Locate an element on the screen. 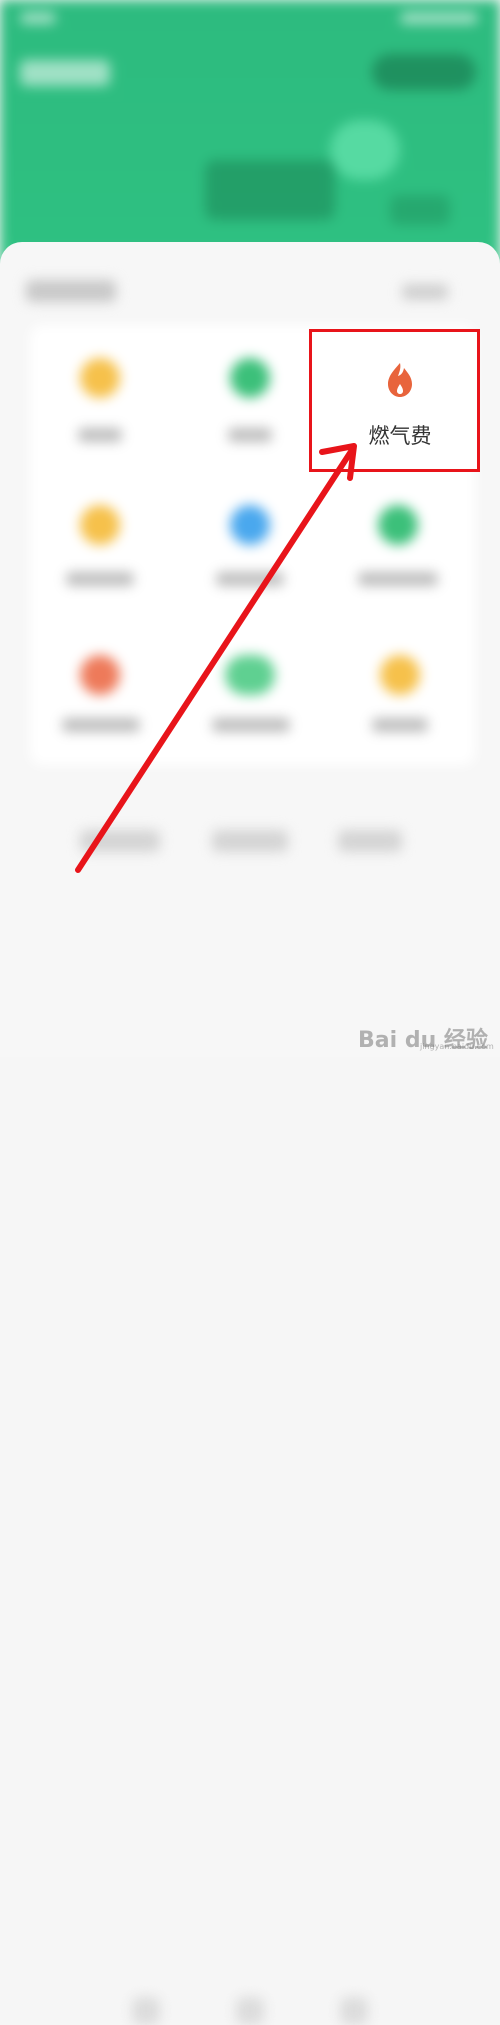 The height and width of the screenshot is (2025, 500). header-banner is located at coordinates (270, 190).